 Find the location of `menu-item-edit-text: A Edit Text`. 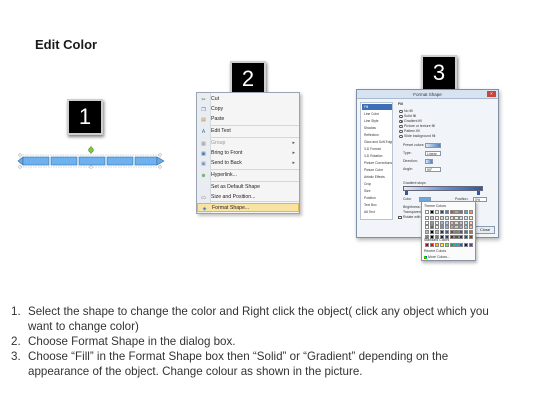

menu-item-edit-text: A Edit Text is located at coordinates (248, 131).